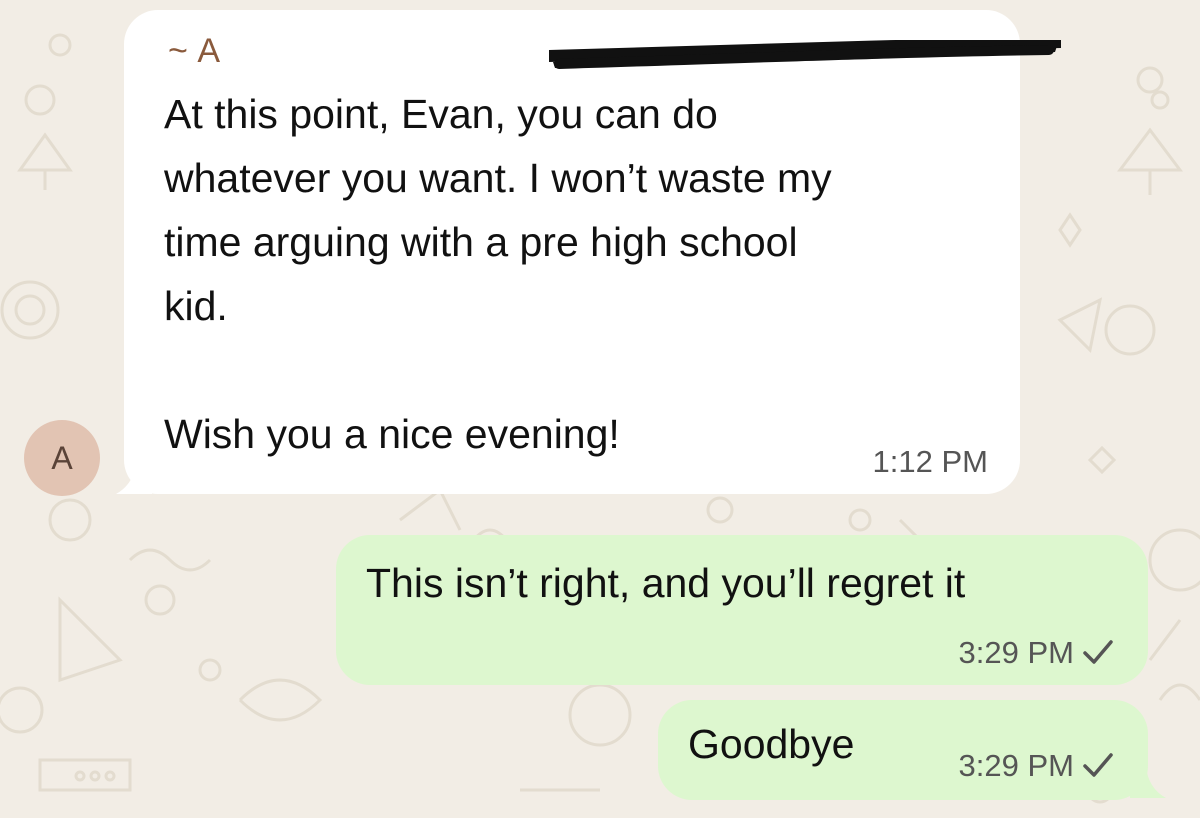 Image resolution: width=1200 pixels, height=818 pixels. Describe the element at coordinates (1036, 767) in the screenshot. I see `outgoing-message-time-goodbye: 3:29 PM` at that location.